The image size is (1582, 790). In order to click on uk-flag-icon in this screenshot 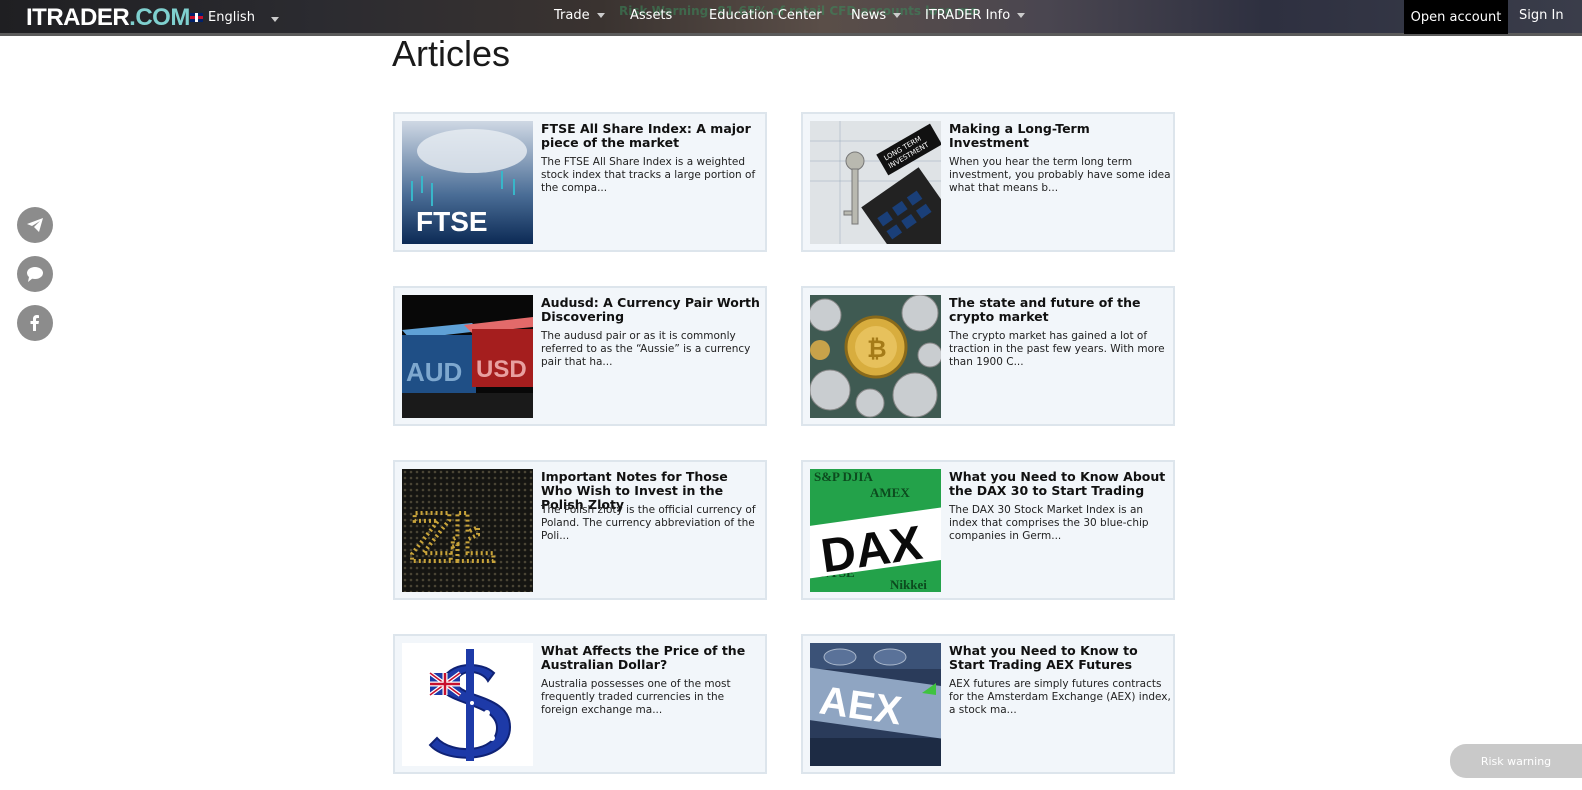, I will do `click(196, 17)`.